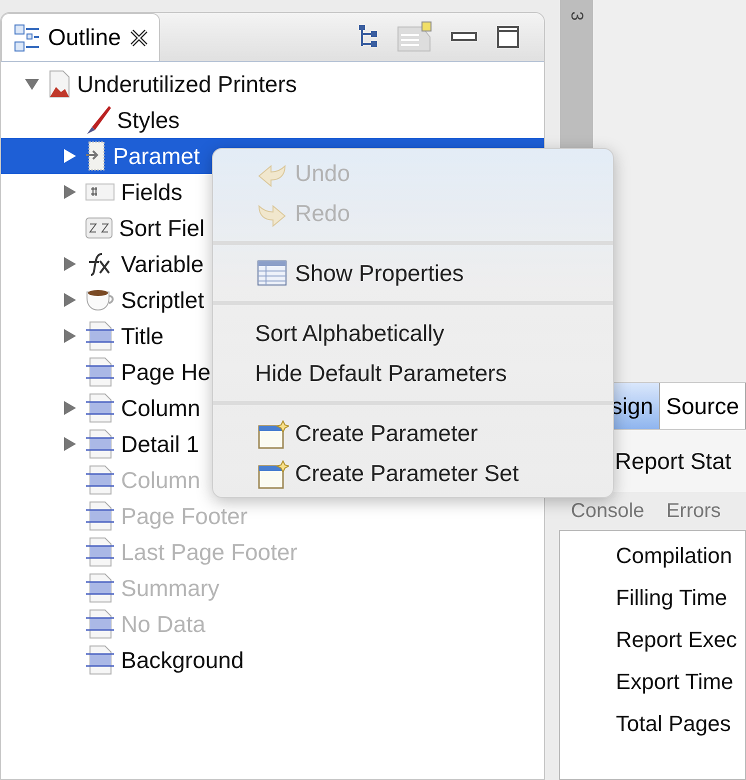 This screenshot has width=746, height=780. Describe the element at coordinates (576, 16) in the screenshot. I see `ruler-number: 3` at that location.